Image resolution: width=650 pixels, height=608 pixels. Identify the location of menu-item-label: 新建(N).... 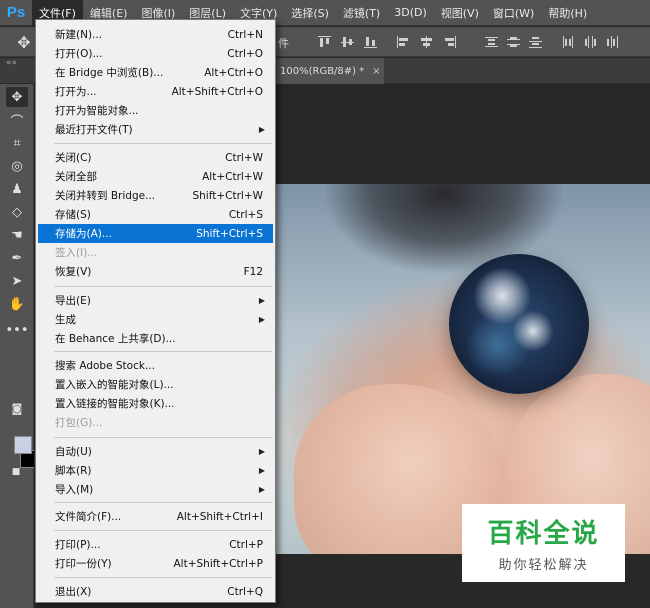
(79, 35).